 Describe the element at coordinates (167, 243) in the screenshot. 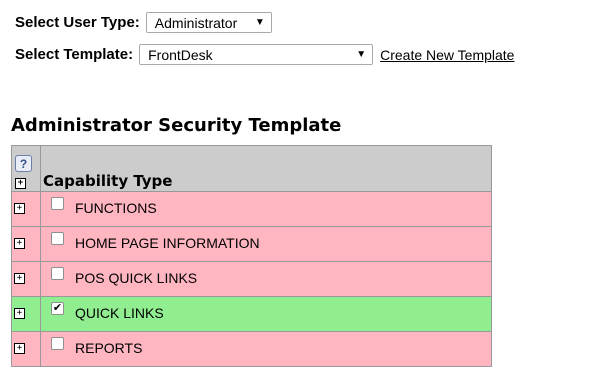

I see `capability-label: HOME PAGE INFORMATION` at that location.